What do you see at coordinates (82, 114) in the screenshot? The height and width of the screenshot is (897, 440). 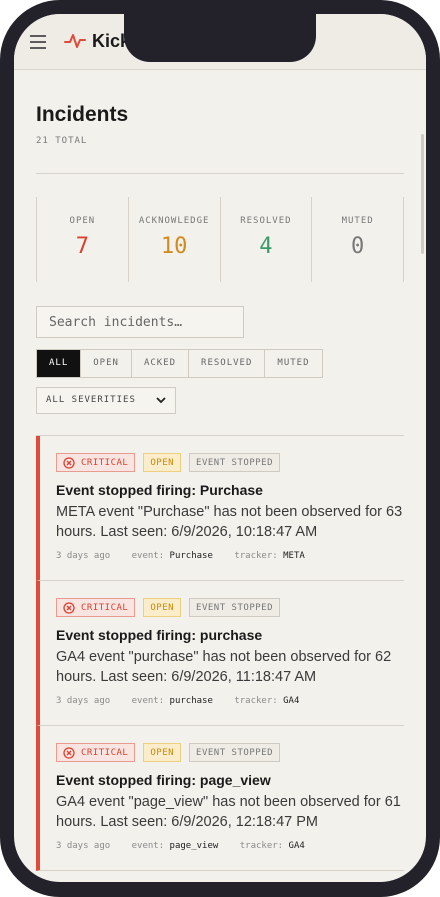 I see `page-title: Incidents` at bounding box center [82, 114].